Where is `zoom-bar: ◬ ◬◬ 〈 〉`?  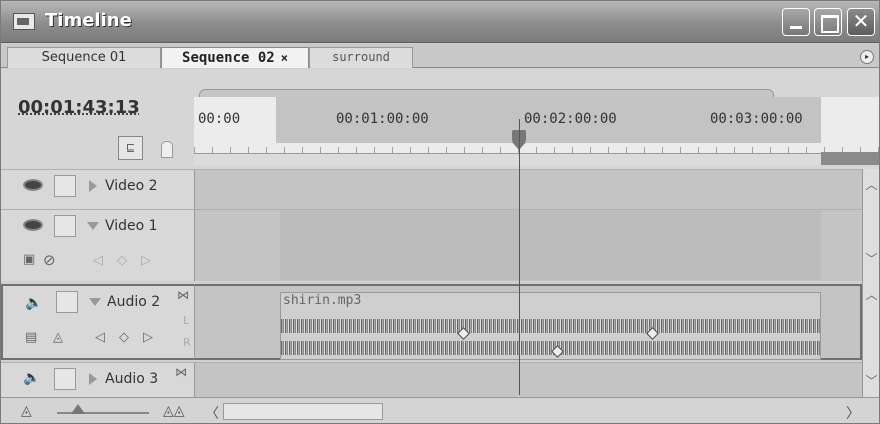 zoom-bar: ◬ ◬◬ 〈 〉 is located at coordinates (440, 410).